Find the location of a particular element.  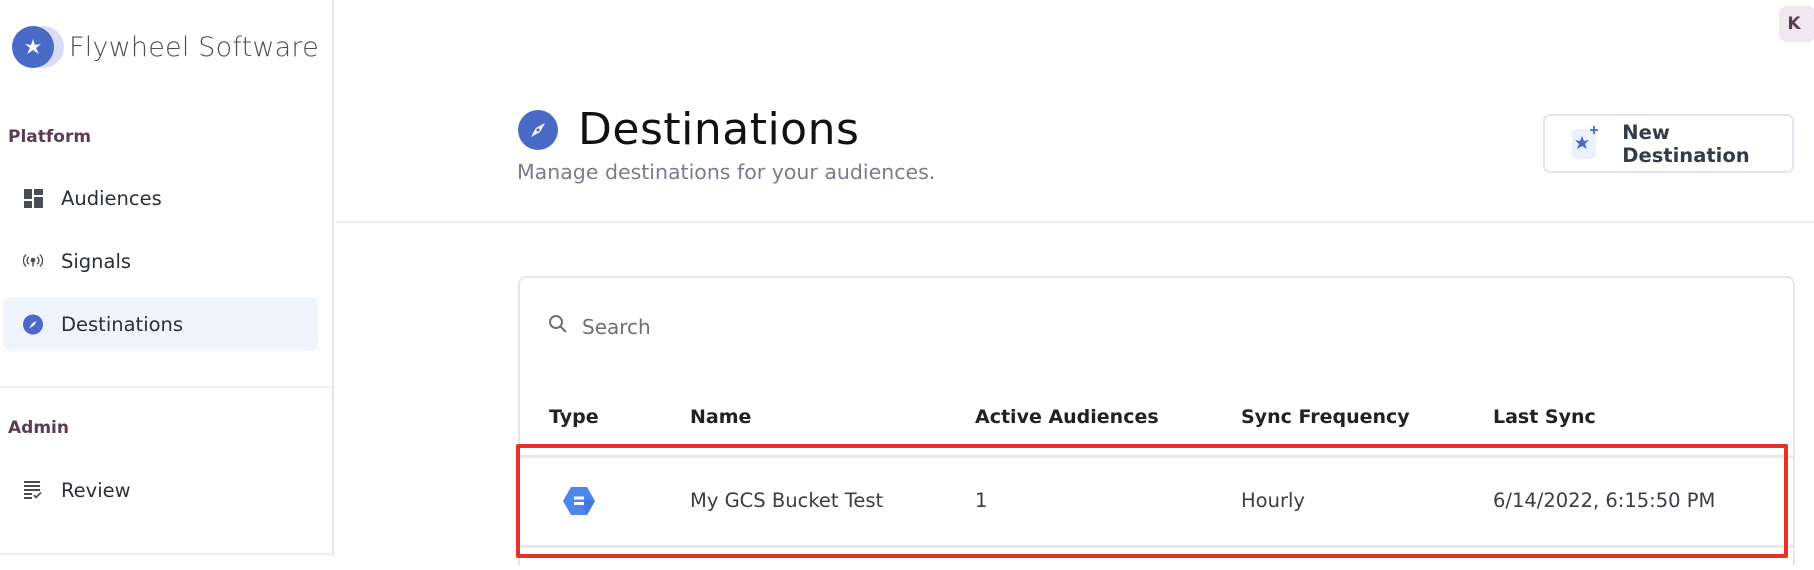

flywheel-logo-icon is located at coordinates (38, 47).